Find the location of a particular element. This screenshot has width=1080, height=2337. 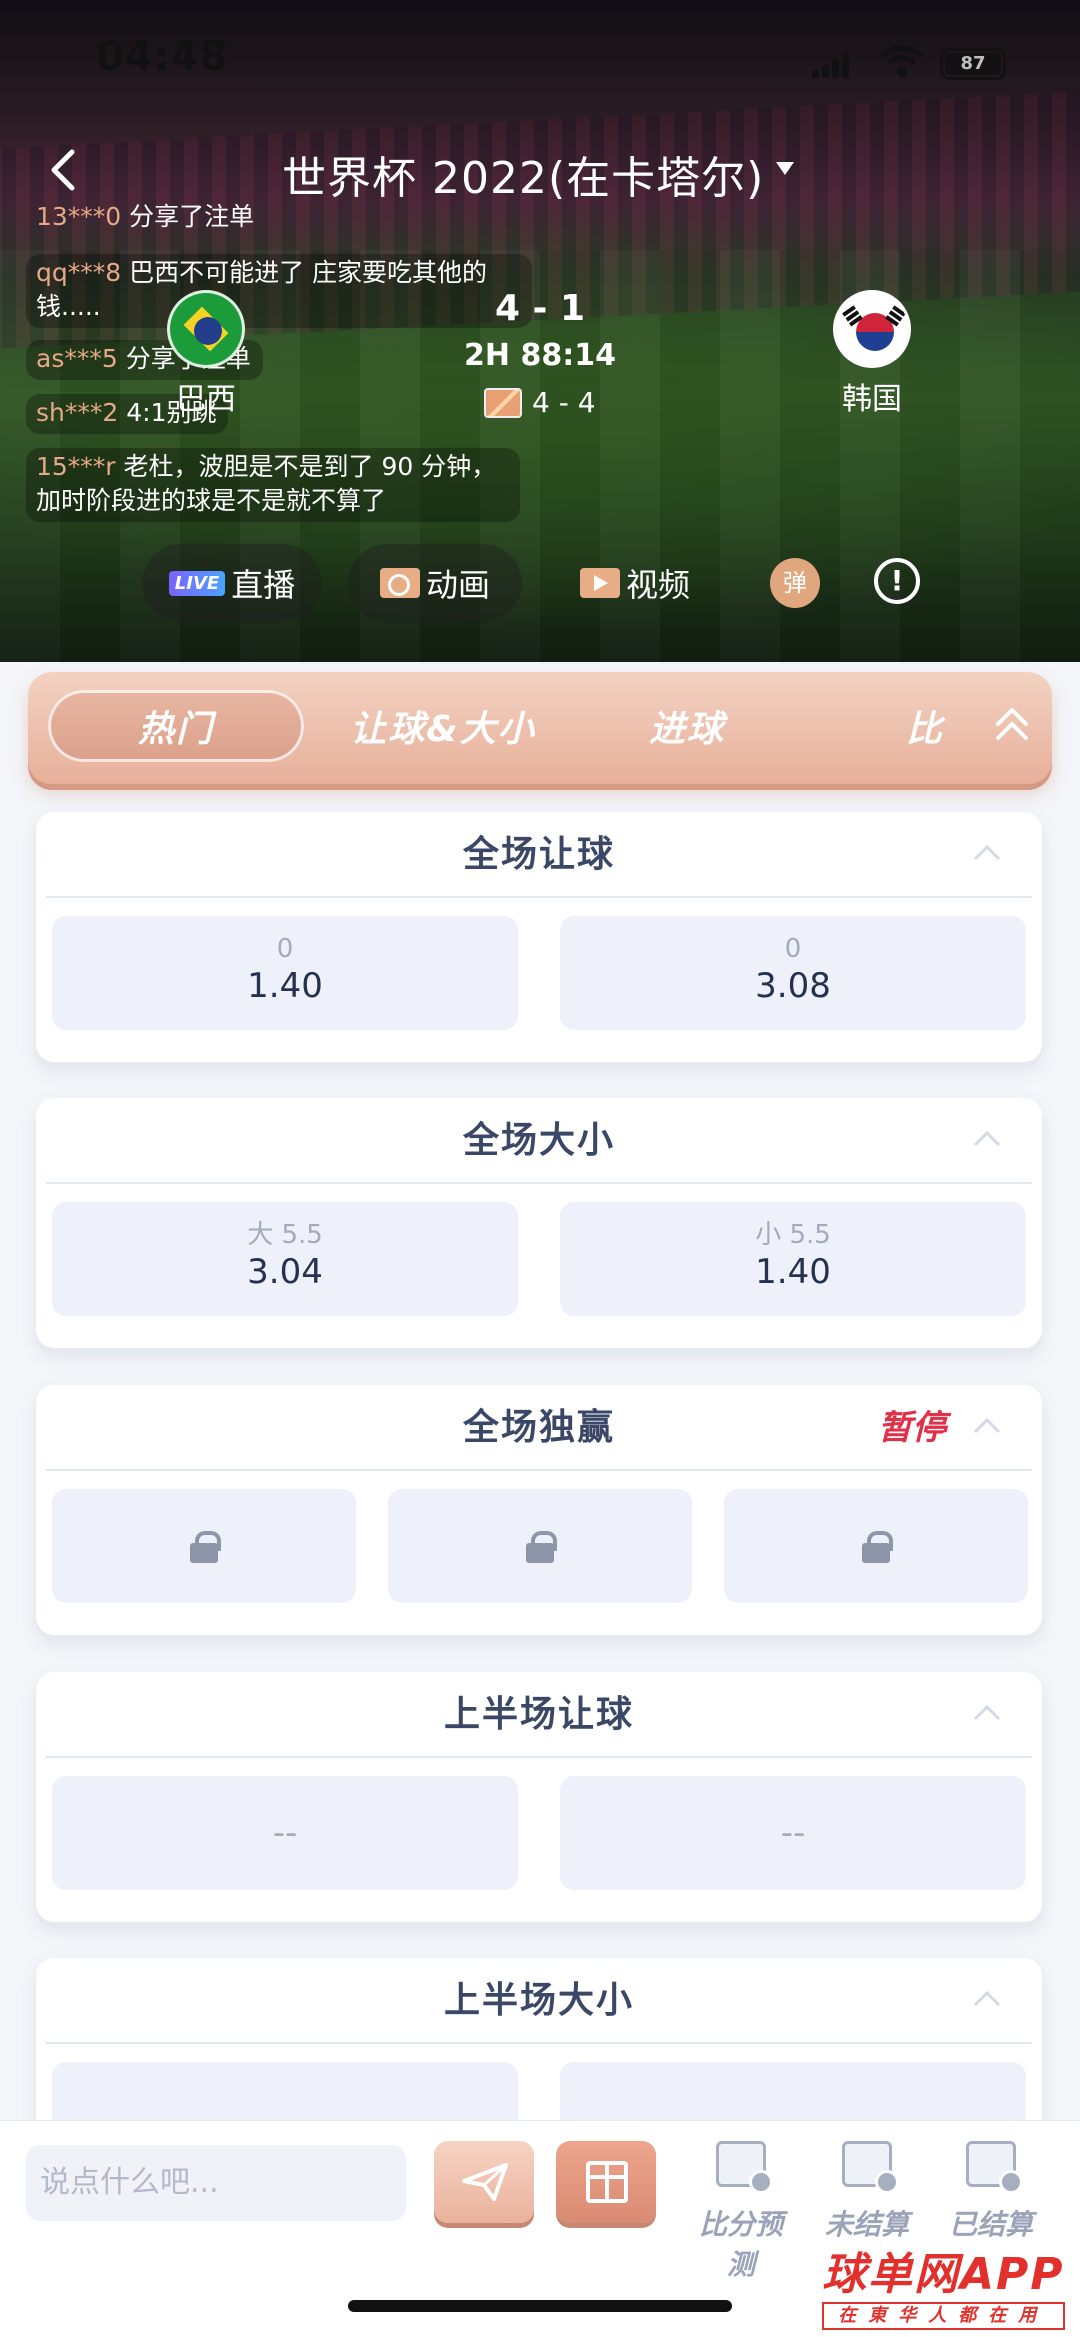

live-badge-icon: LIVE is located at coordinates (197, 583).